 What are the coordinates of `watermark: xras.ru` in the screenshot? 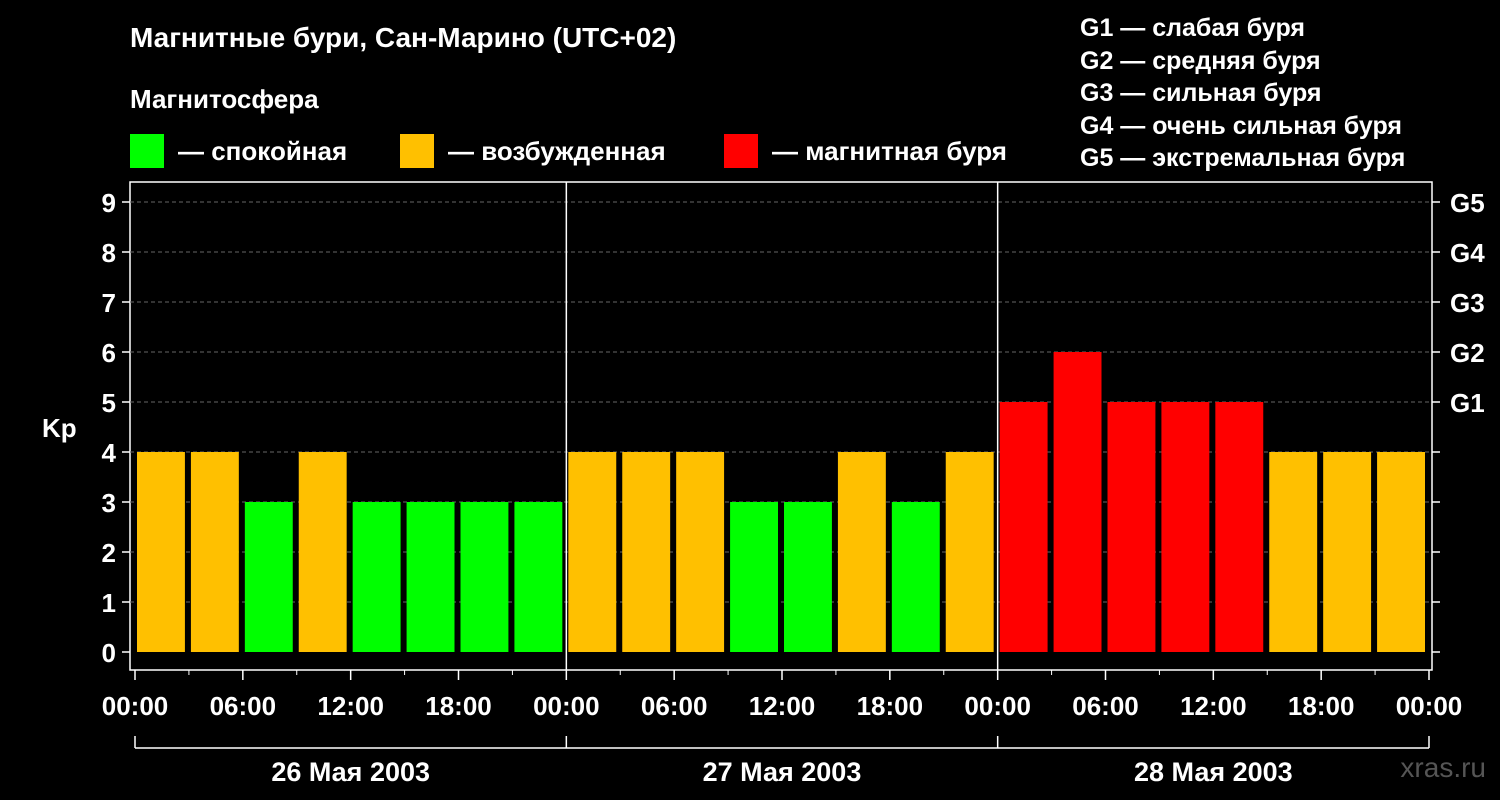 It's located at (1443, 767).